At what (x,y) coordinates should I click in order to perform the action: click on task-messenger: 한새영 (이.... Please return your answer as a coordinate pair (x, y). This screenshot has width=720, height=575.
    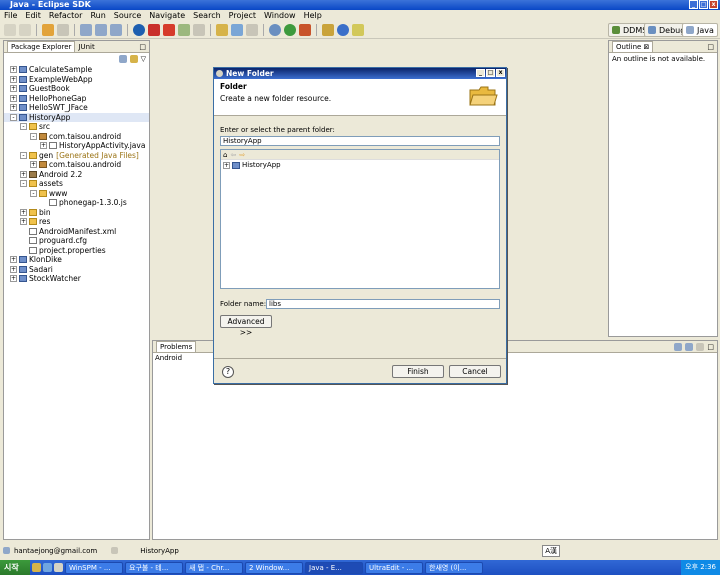
    Looking at the image, I should click on (454, 567).